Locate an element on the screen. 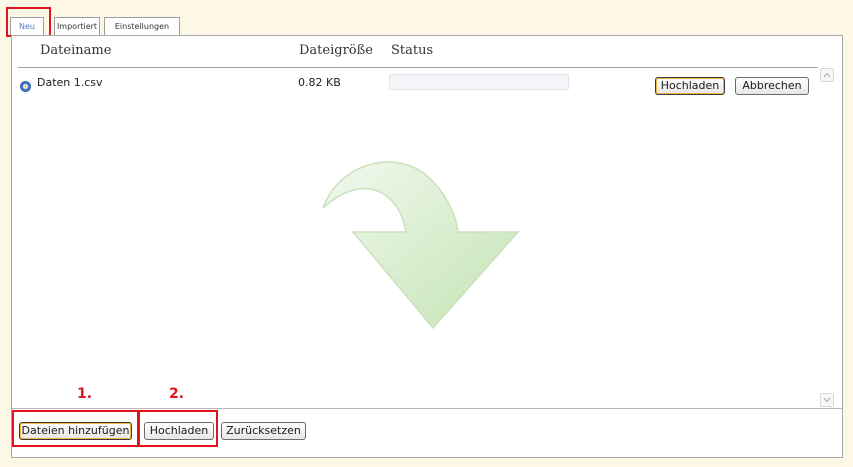 This screenshot has height=467, width=853. reset-button: Zurücksetzen is located at coordinates (263, 431).